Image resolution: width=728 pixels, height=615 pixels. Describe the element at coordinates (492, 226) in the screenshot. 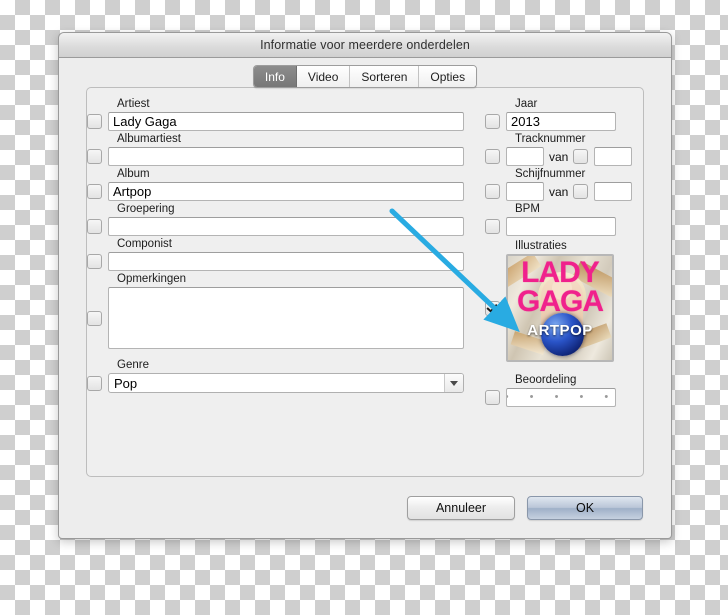

I see `checkbox-bpm` at that location.